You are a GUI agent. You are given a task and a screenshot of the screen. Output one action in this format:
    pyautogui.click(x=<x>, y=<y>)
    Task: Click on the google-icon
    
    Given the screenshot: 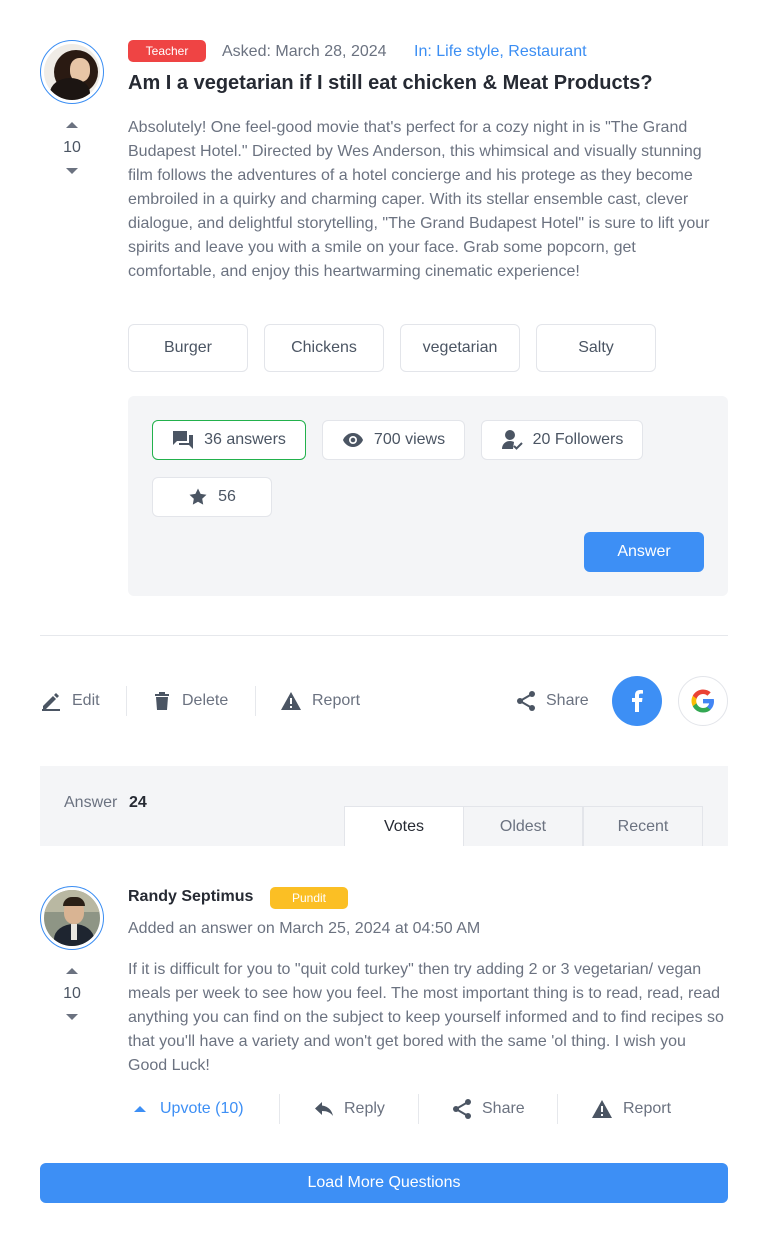 What is the action you would take?
    pyautogui.click(x=702, y=701)
    